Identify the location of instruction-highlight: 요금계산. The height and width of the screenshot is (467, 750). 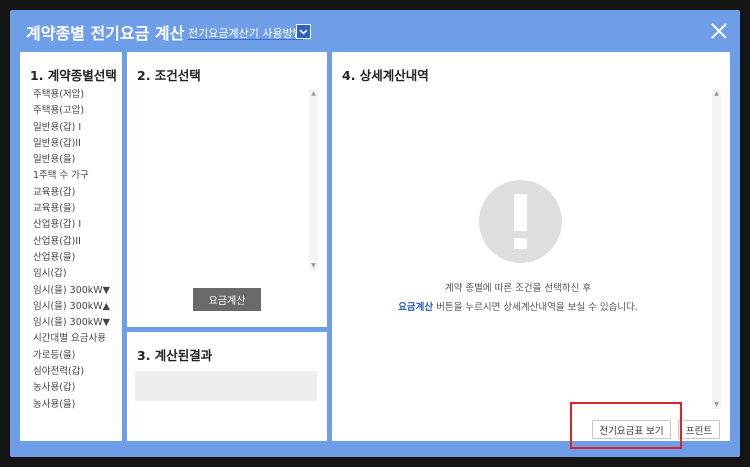
(416, 307).